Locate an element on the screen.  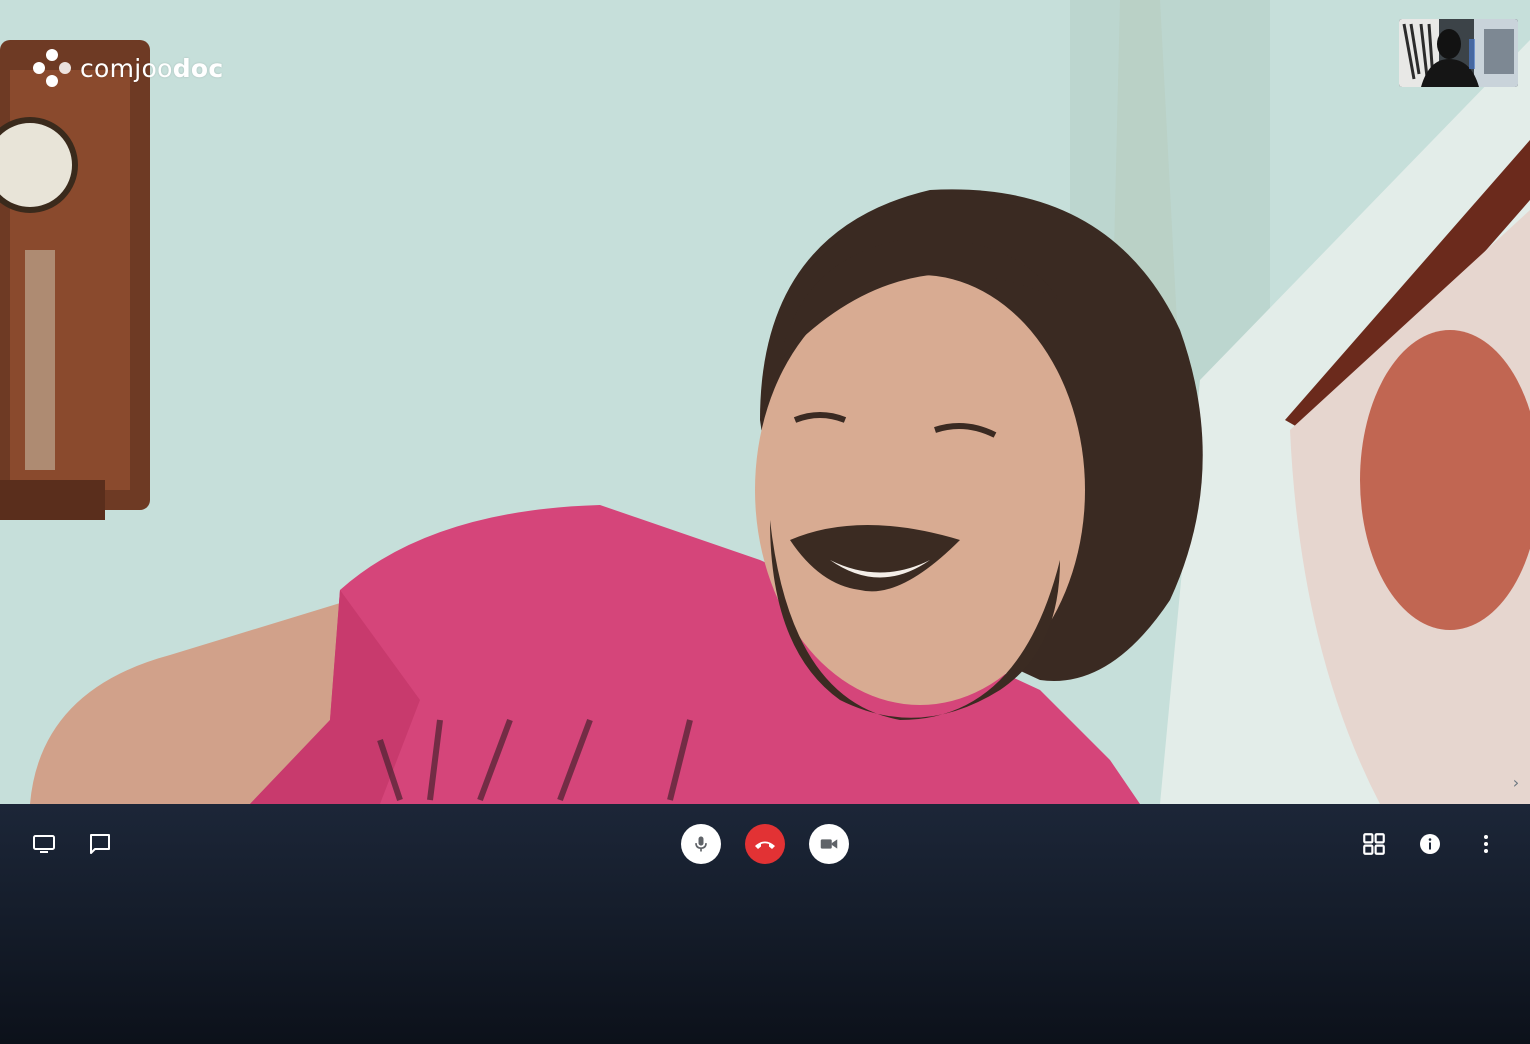
camera-toggle-button is located at coordinates (829, 844).